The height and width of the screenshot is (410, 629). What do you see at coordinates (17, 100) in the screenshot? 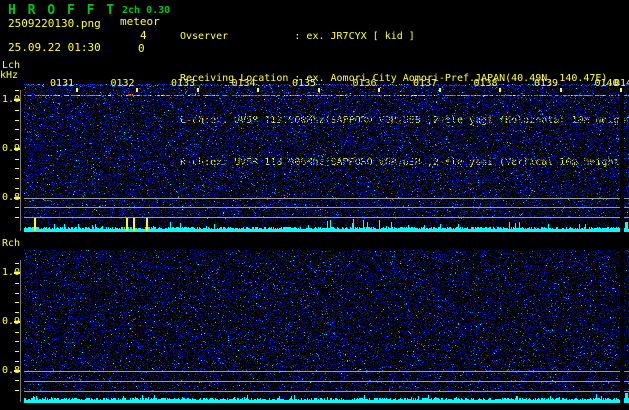
I see `lch-freq-major-tick-1.0` at bounding box center [17, 100].